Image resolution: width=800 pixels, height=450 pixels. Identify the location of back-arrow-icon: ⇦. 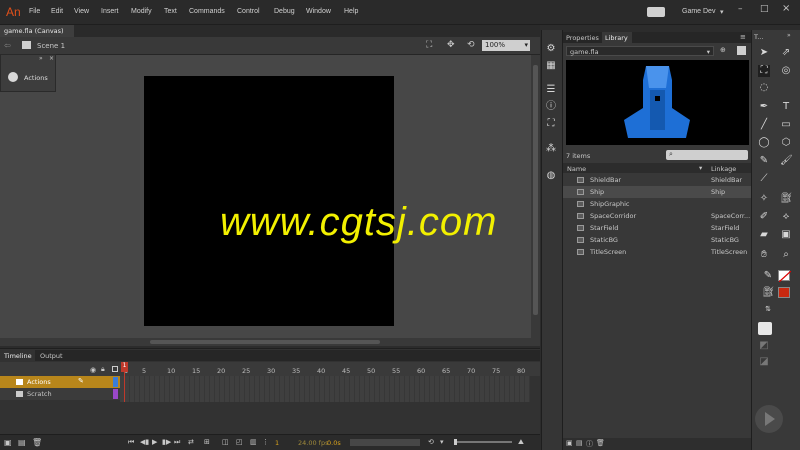
(7, 45).